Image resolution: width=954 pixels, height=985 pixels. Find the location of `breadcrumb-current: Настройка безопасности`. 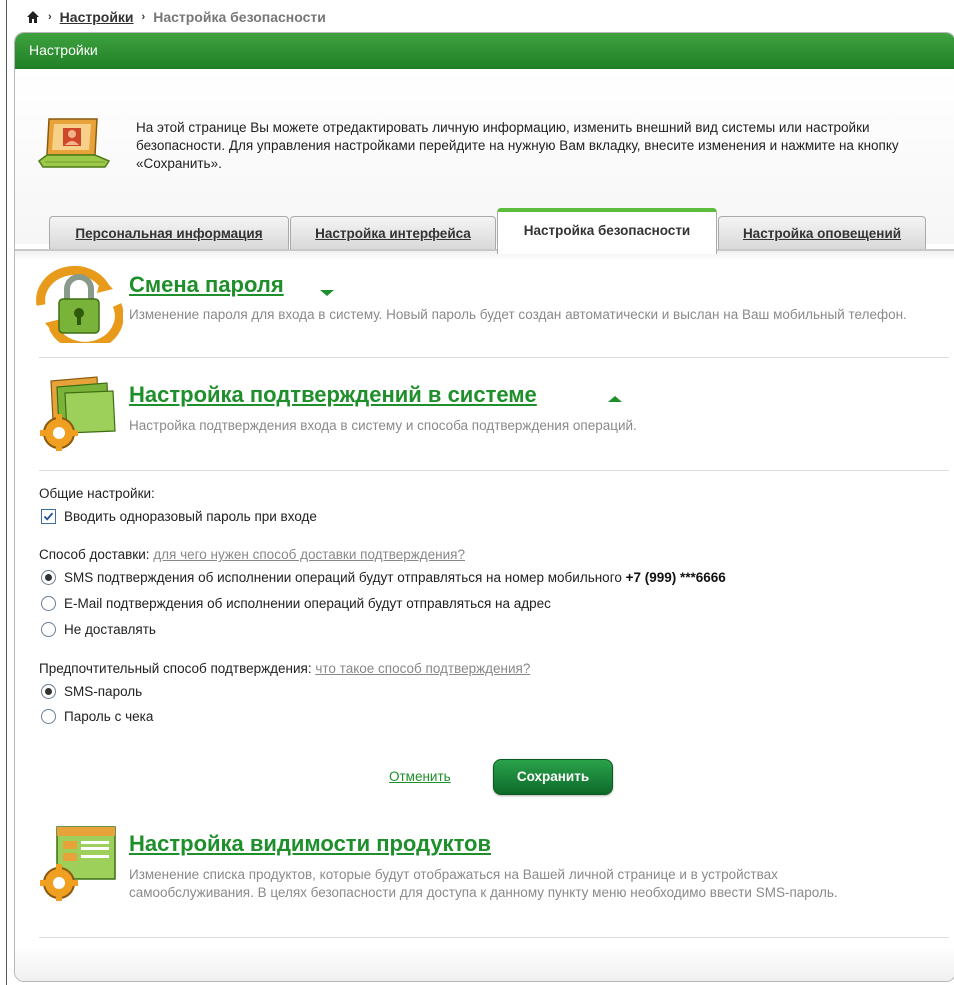

breadcrumb-current: Настройка безопасности is located at coordinates (239, 17).